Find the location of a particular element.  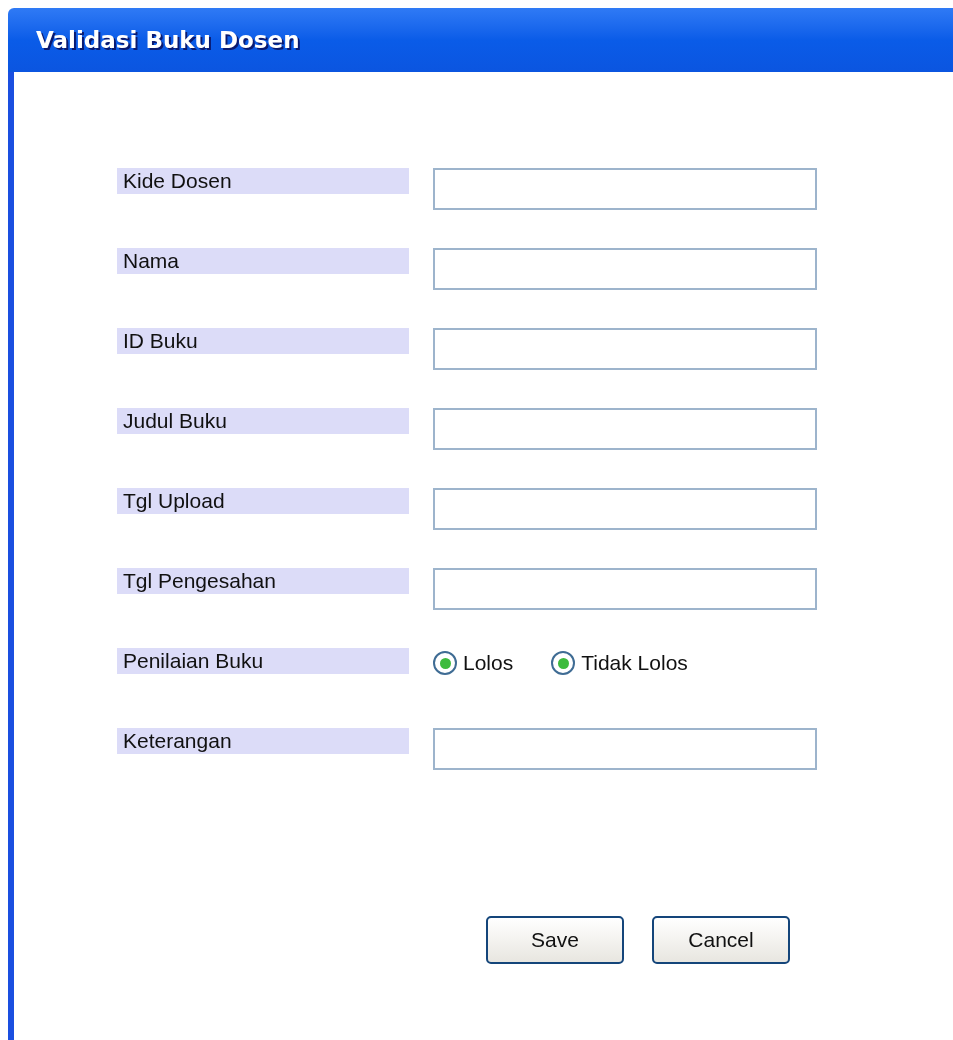

field-label: Keterangan is located at coordinates (263, 741).